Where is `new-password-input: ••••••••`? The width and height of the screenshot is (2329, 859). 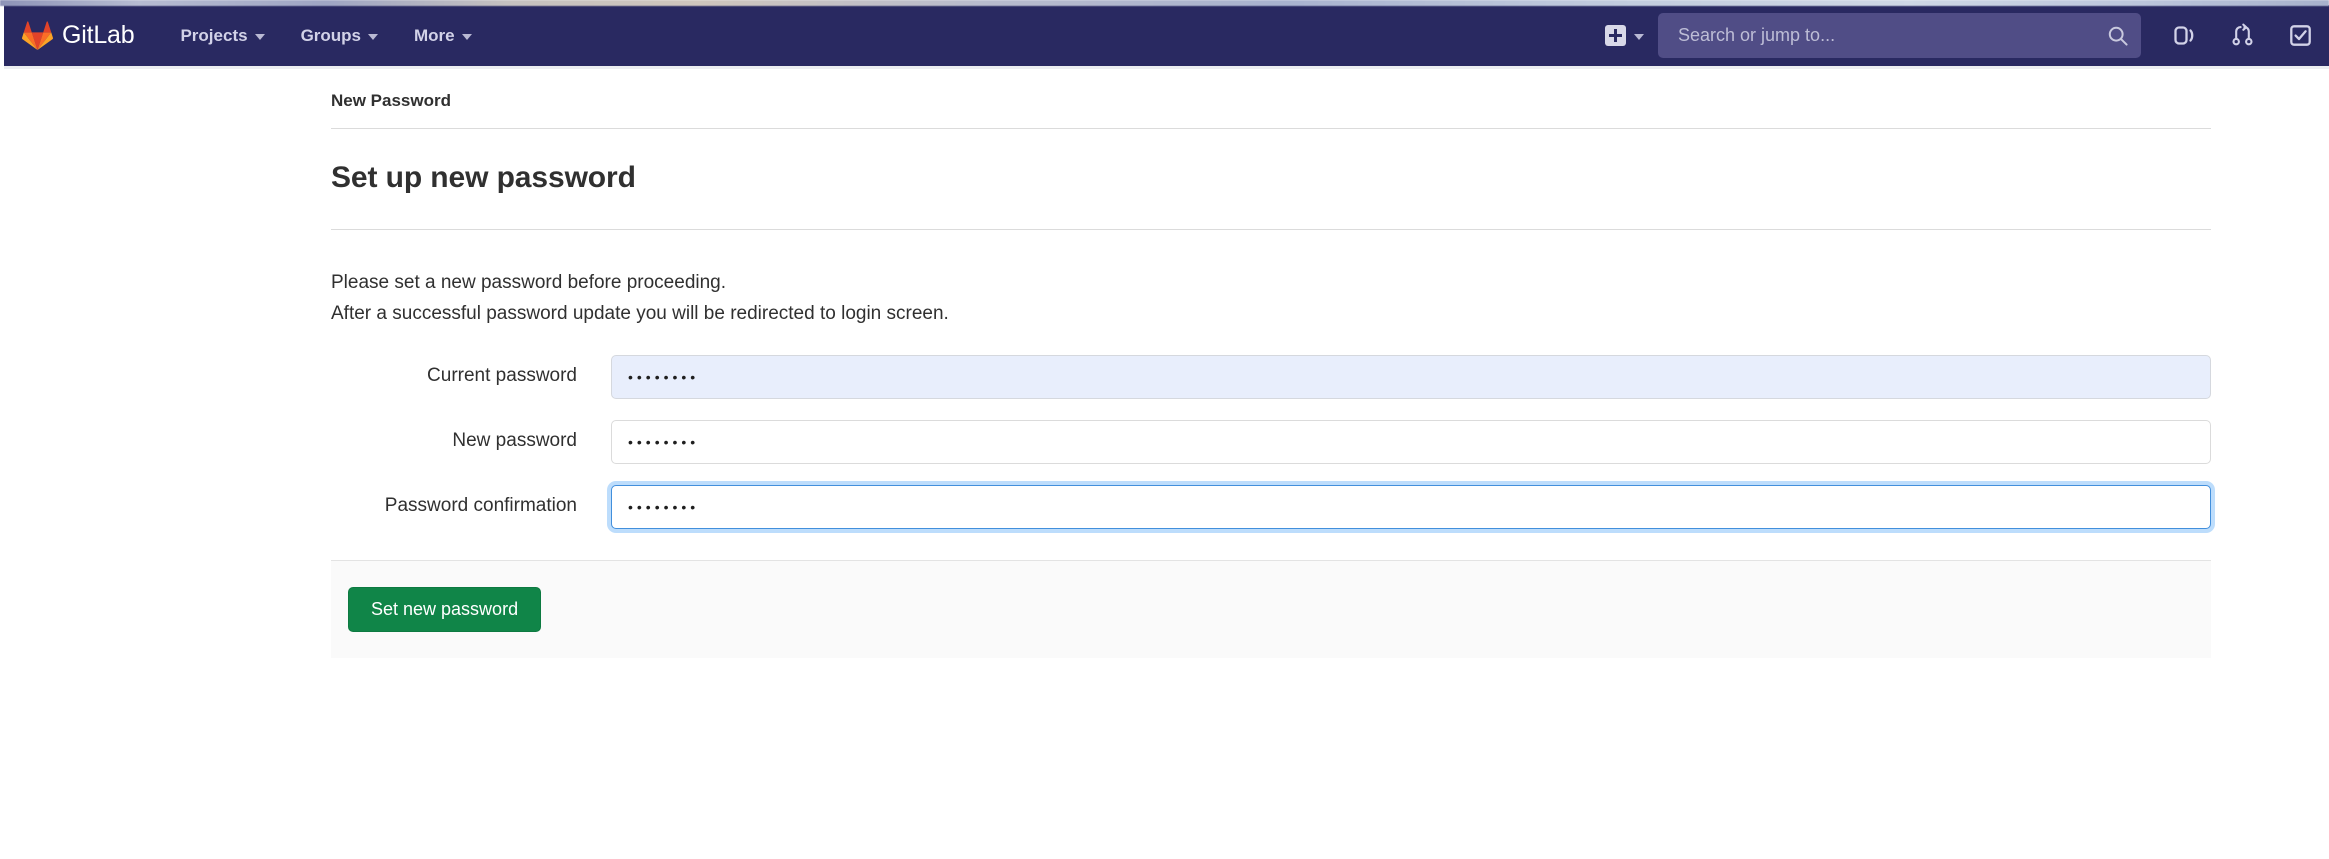
new-password-input: •••••••• is located at coordinates (1411, 441).